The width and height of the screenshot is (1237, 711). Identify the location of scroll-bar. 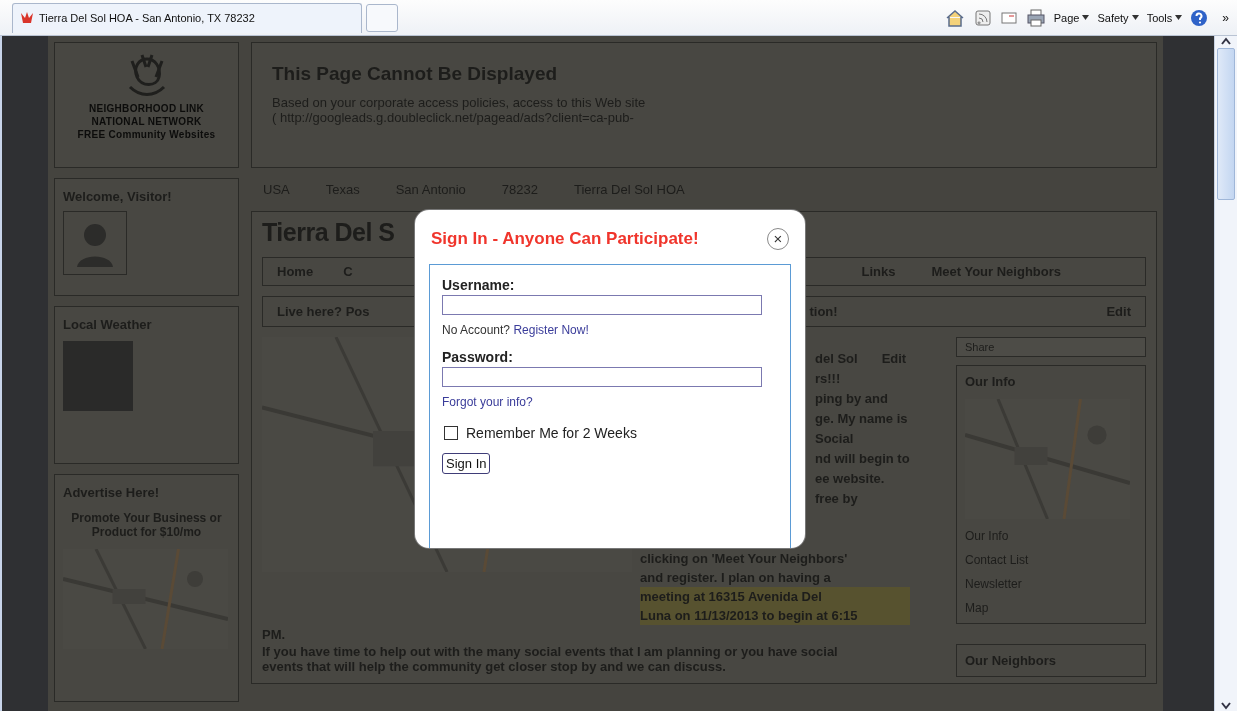
(1225, 373).